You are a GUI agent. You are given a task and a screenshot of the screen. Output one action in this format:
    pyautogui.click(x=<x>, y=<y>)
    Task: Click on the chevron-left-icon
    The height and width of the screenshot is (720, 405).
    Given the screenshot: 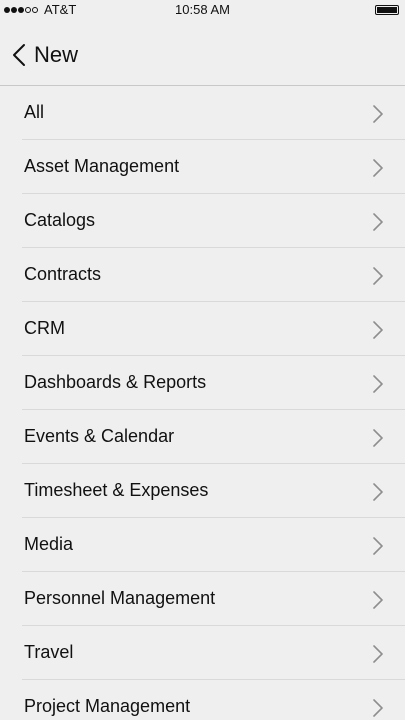 What is the action you would take?
    pyautogui.click(x=19, y=55)
    